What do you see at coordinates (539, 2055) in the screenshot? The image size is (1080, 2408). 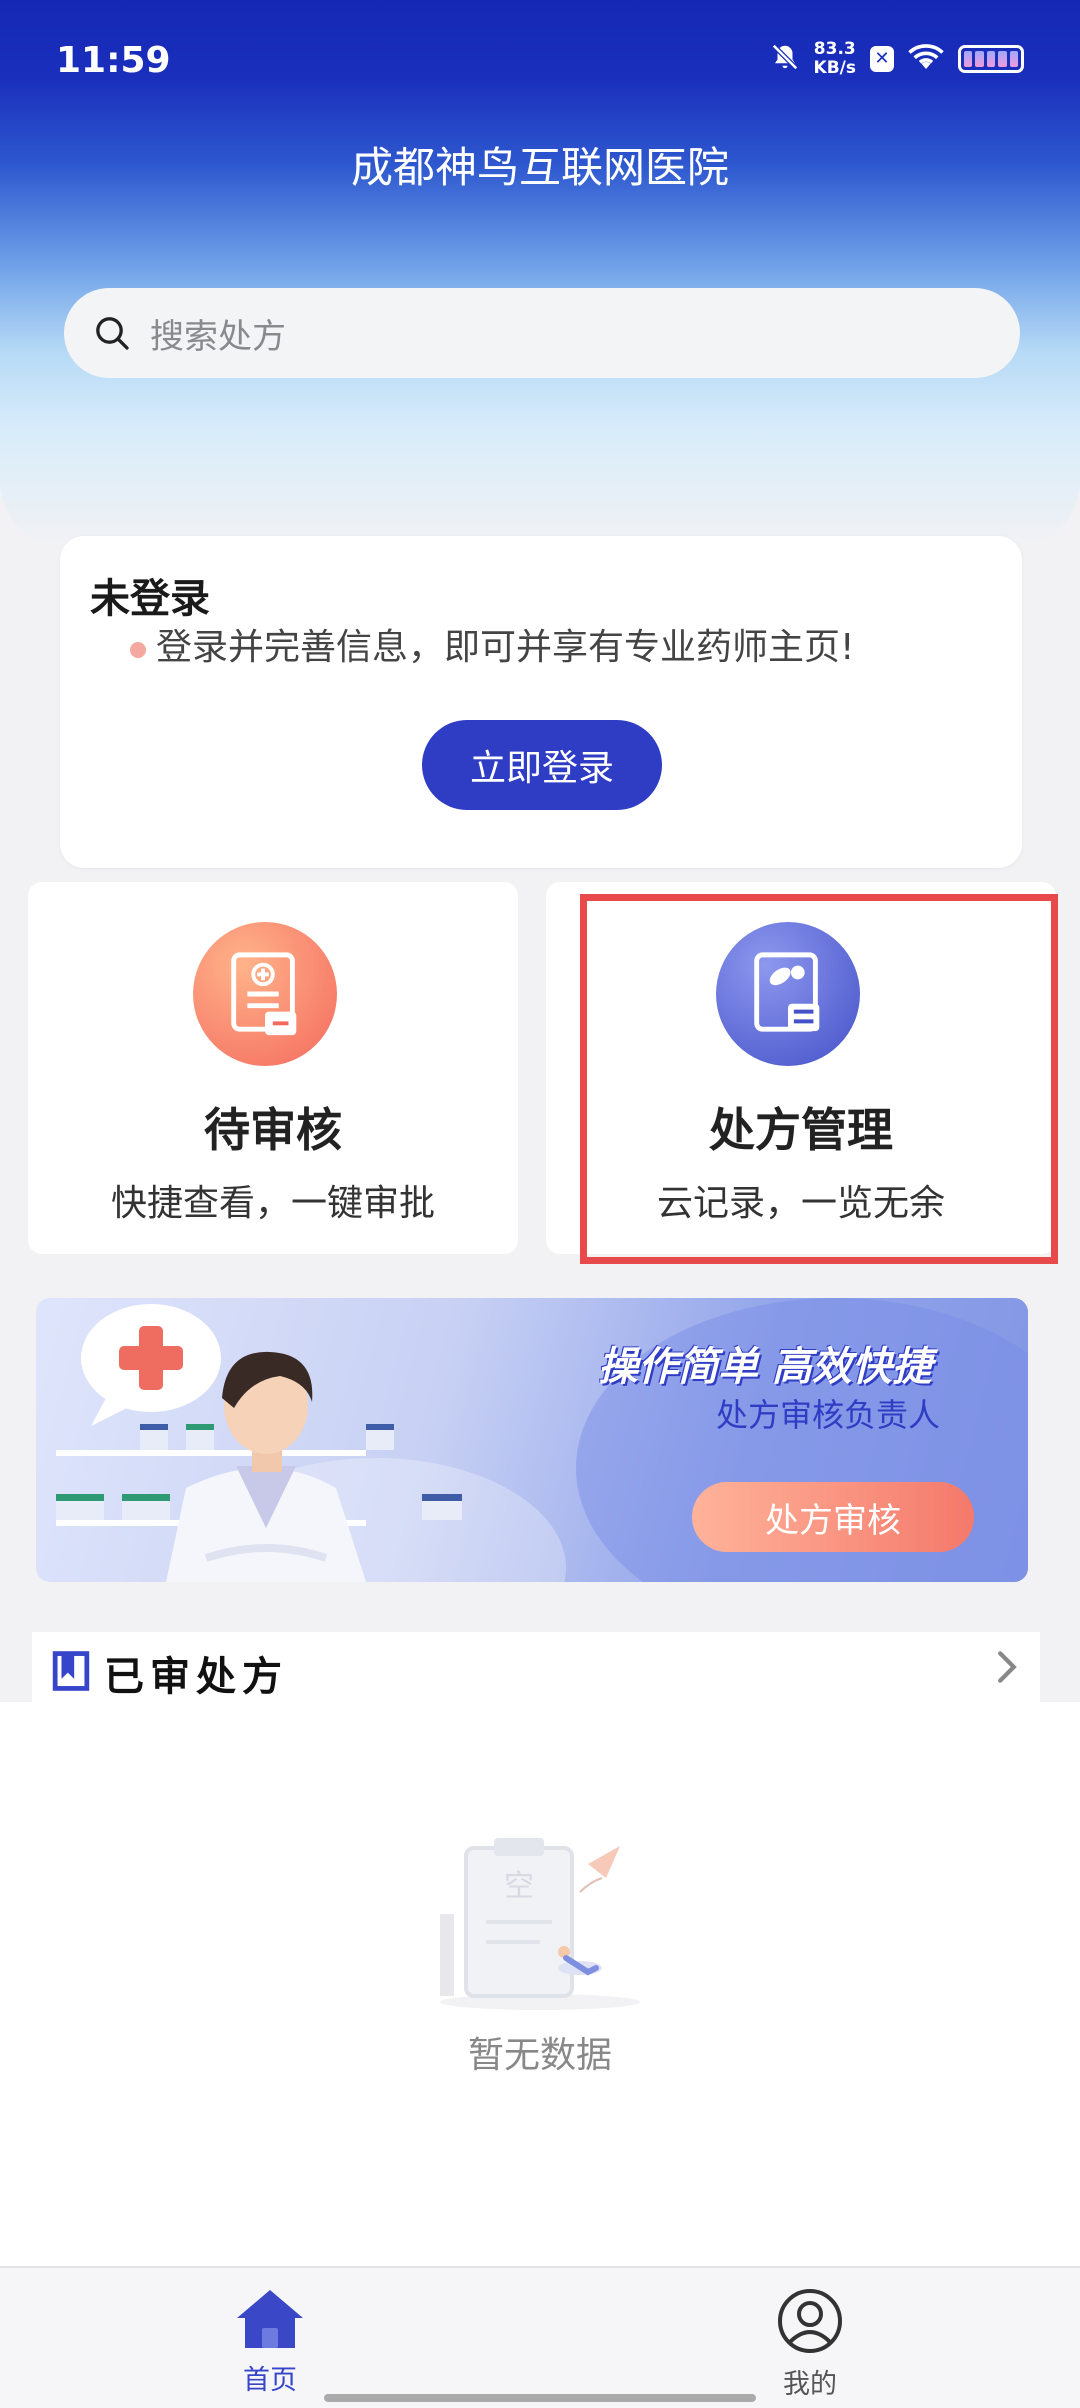 I see `empty-text: 暂无数据` at bounding box center [539, 2055].